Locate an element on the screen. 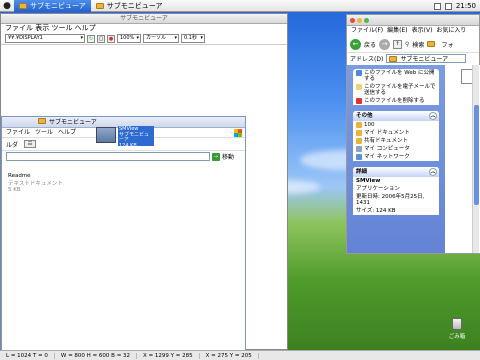  task-label: このファイルを削除する is located at coordinates (394, 101).